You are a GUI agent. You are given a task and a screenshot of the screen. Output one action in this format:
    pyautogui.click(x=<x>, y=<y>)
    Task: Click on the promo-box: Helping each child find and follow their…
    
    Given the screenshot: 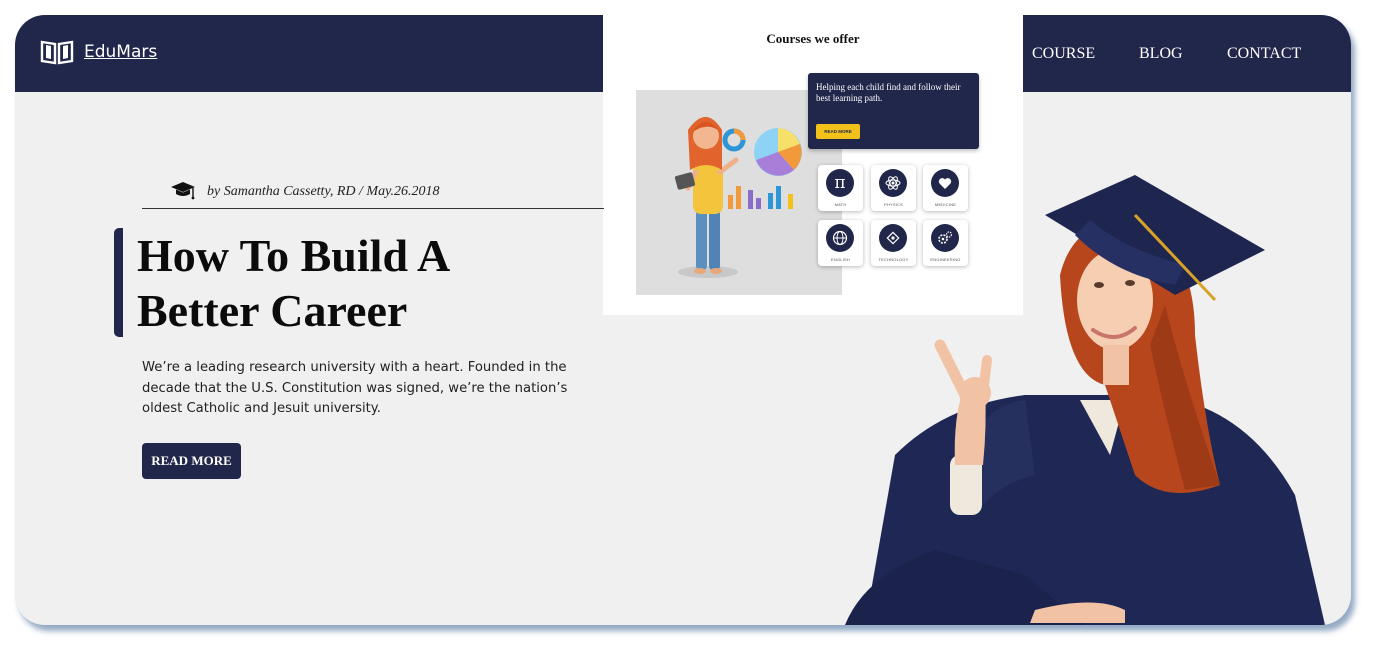 What is the action you would take?
    pyautogui.click(x=893, y=111)
    